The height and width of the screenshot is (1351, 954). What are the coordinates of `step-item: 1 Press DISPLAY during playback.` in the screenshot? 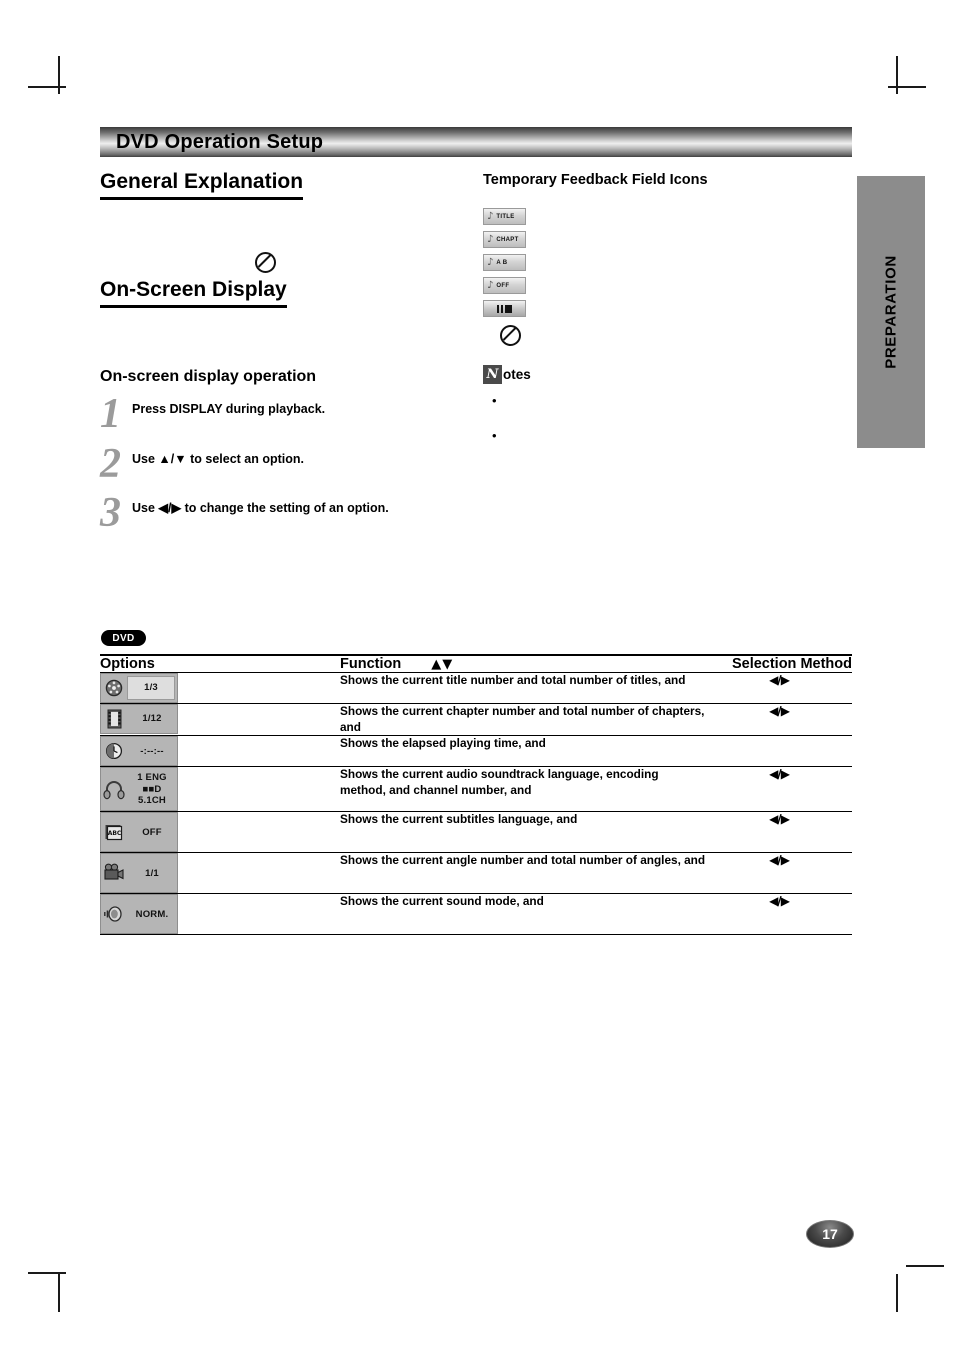 It's located at (285, 414).